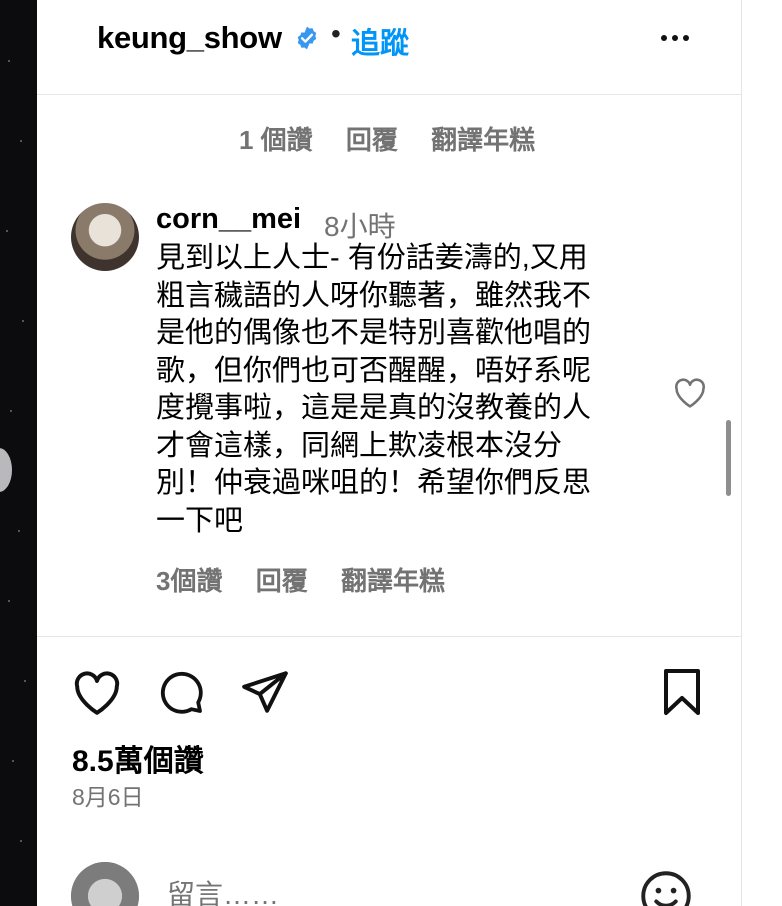  I want to click on clipped-text-fragment, so click(372, 96).